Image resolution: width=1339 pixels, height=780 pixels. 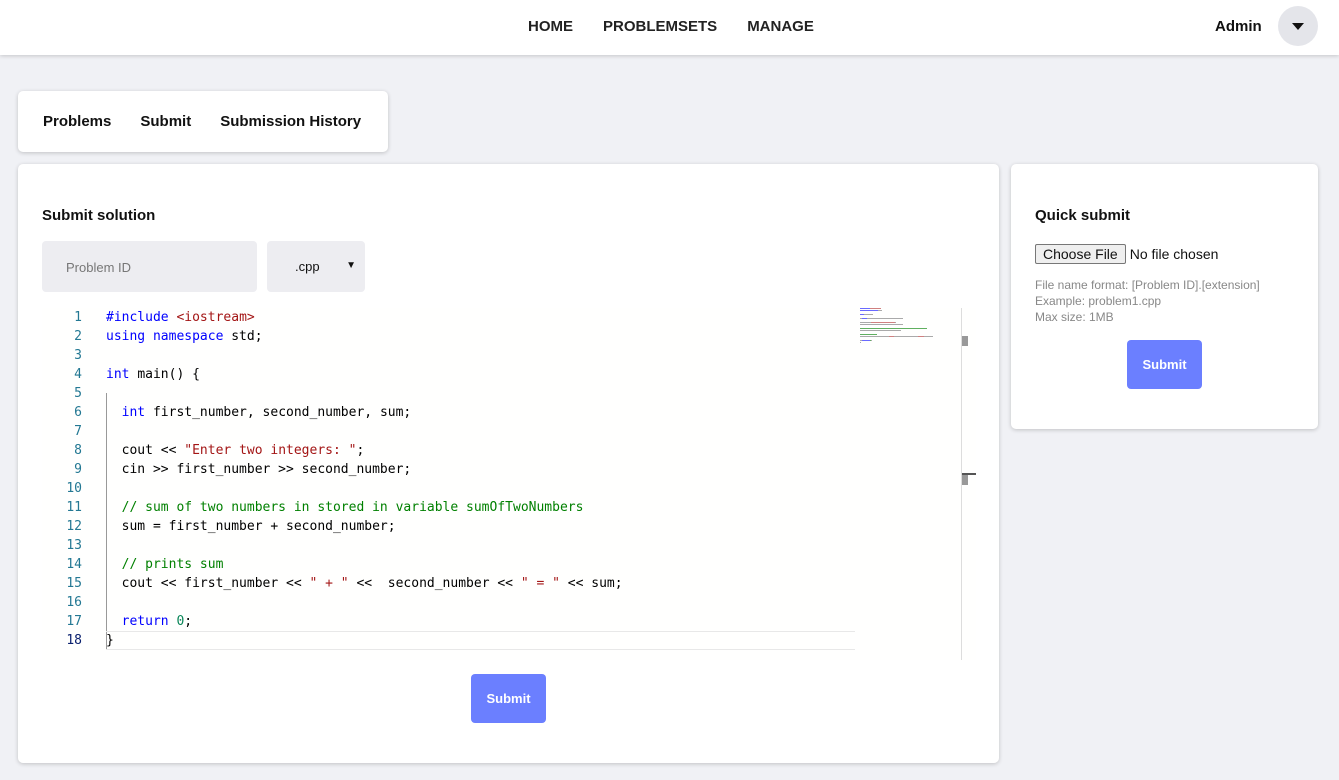 What do you see at coordinates (247, 336) in the screenshot?
I see `code-token: std;` at bounding box center [247, 336].